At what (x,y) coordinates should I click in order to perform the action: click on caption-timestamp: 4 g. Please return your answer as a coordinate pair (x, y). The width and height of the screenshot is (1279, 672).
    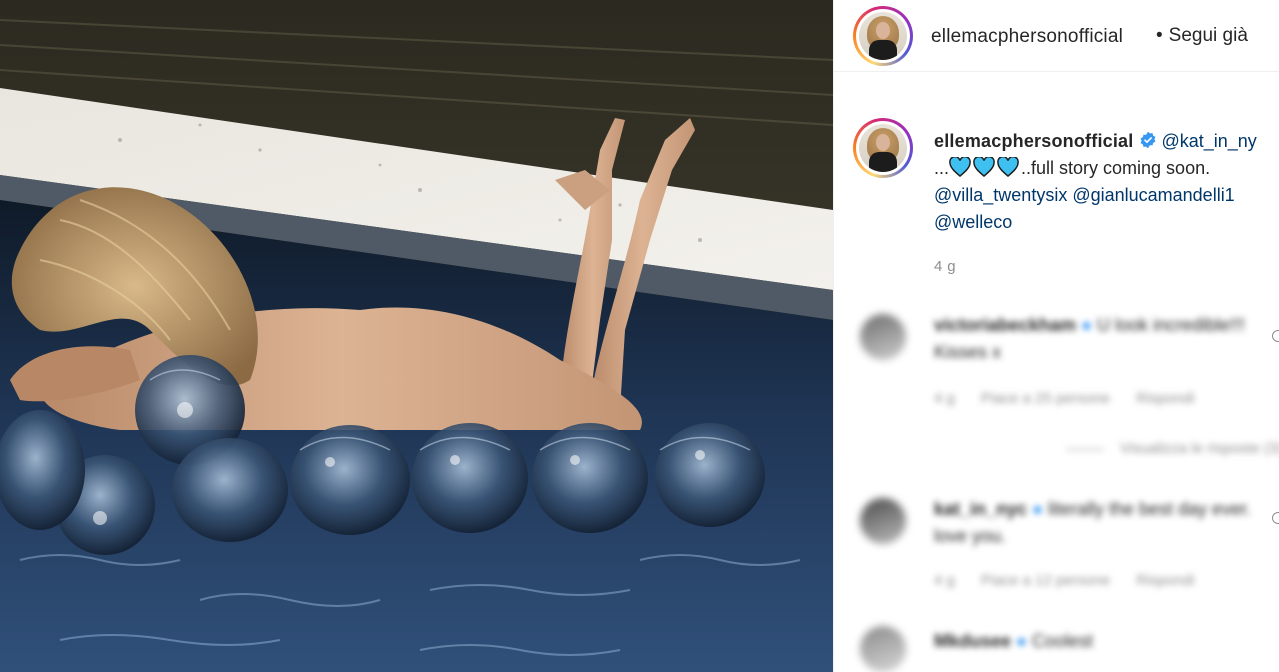
    Looking at the image, I should click on (945, 266).